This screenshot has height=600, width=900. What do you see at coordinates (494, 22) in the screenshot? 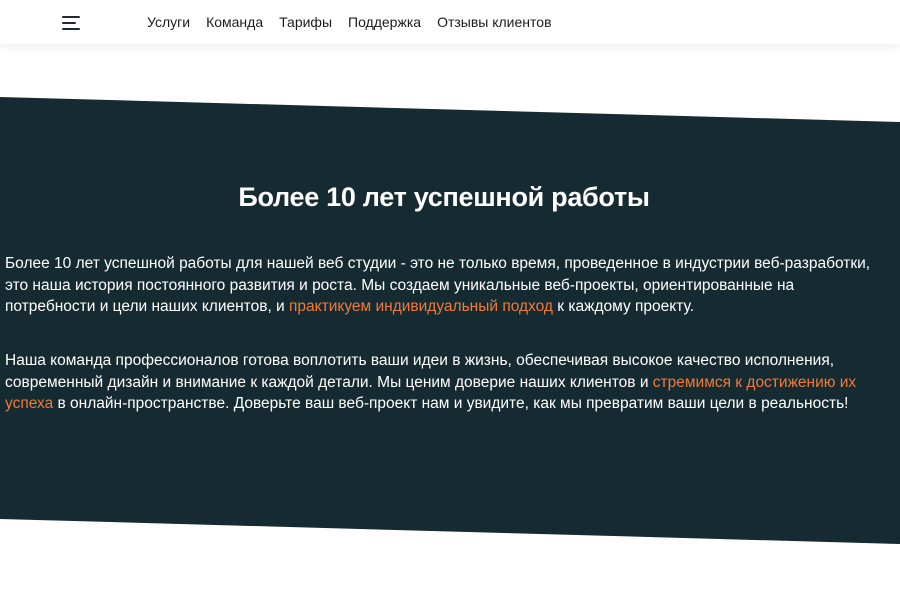
I see `nav-link-reviews: Отзывы клиентов` at bounding box center [494, 22].